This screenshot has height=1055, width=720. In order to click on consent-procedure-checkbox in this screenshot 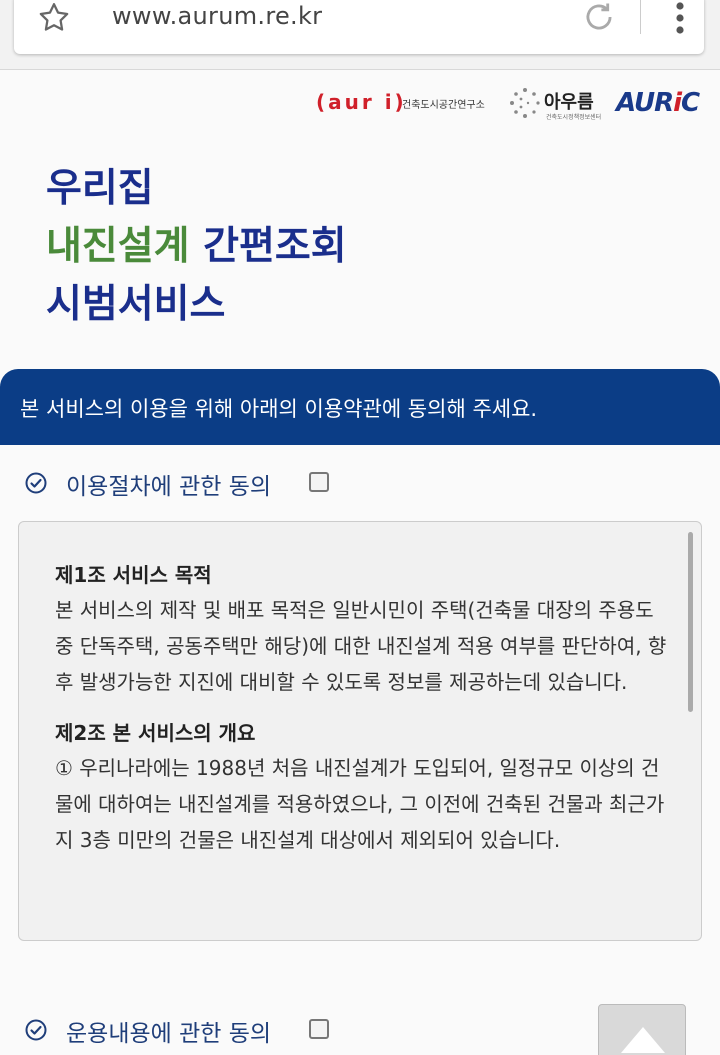, I will do `click(319, 482)`.